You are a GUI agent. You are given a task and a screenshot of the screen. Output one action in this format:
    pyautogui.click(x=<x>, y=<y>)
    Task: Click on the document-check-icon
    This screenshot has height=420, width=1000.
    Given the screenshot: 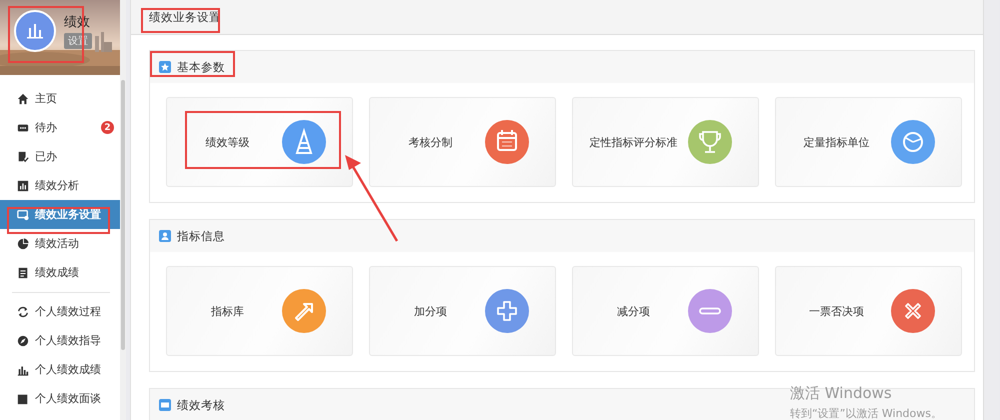 What is the action you would take?
    pyautogui.click(x=23, y=156)
    